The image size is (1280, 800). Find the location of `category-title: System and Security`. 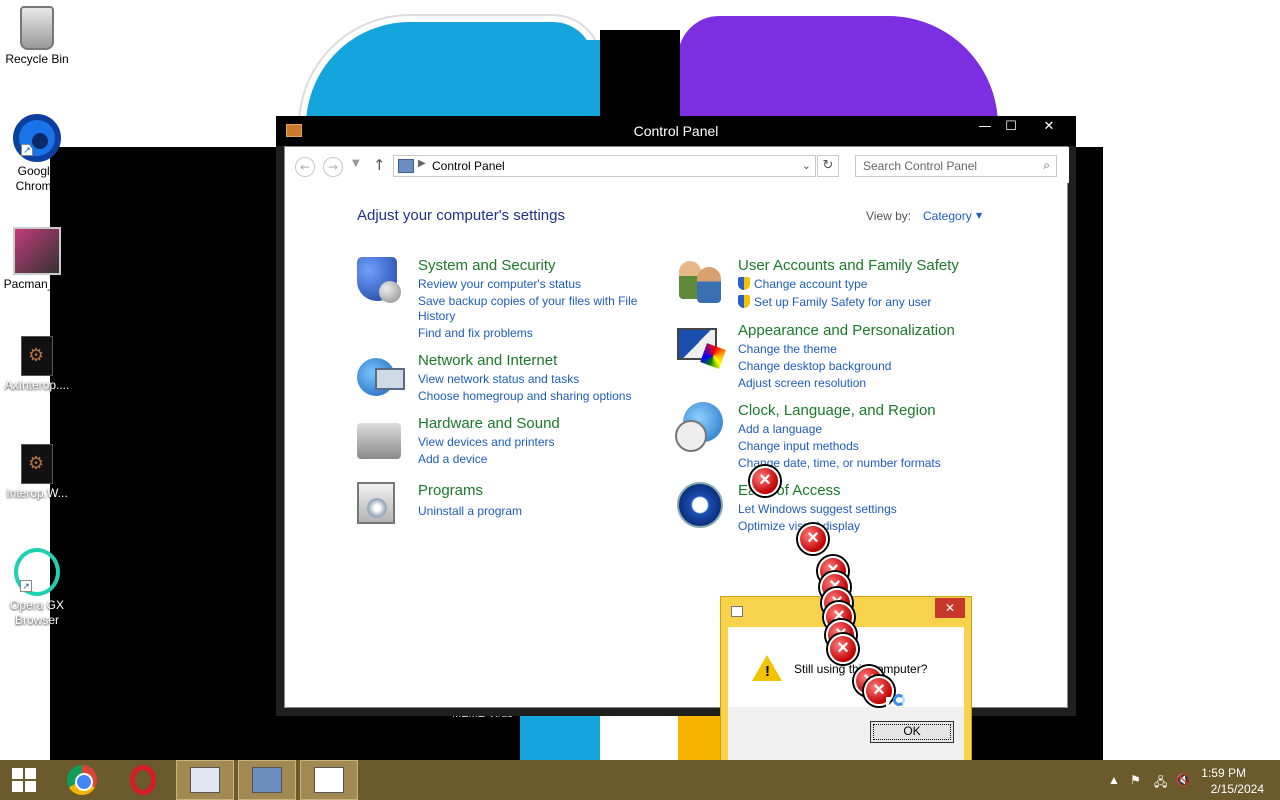

category-title: System and Security is located at coordinates (487, 265).